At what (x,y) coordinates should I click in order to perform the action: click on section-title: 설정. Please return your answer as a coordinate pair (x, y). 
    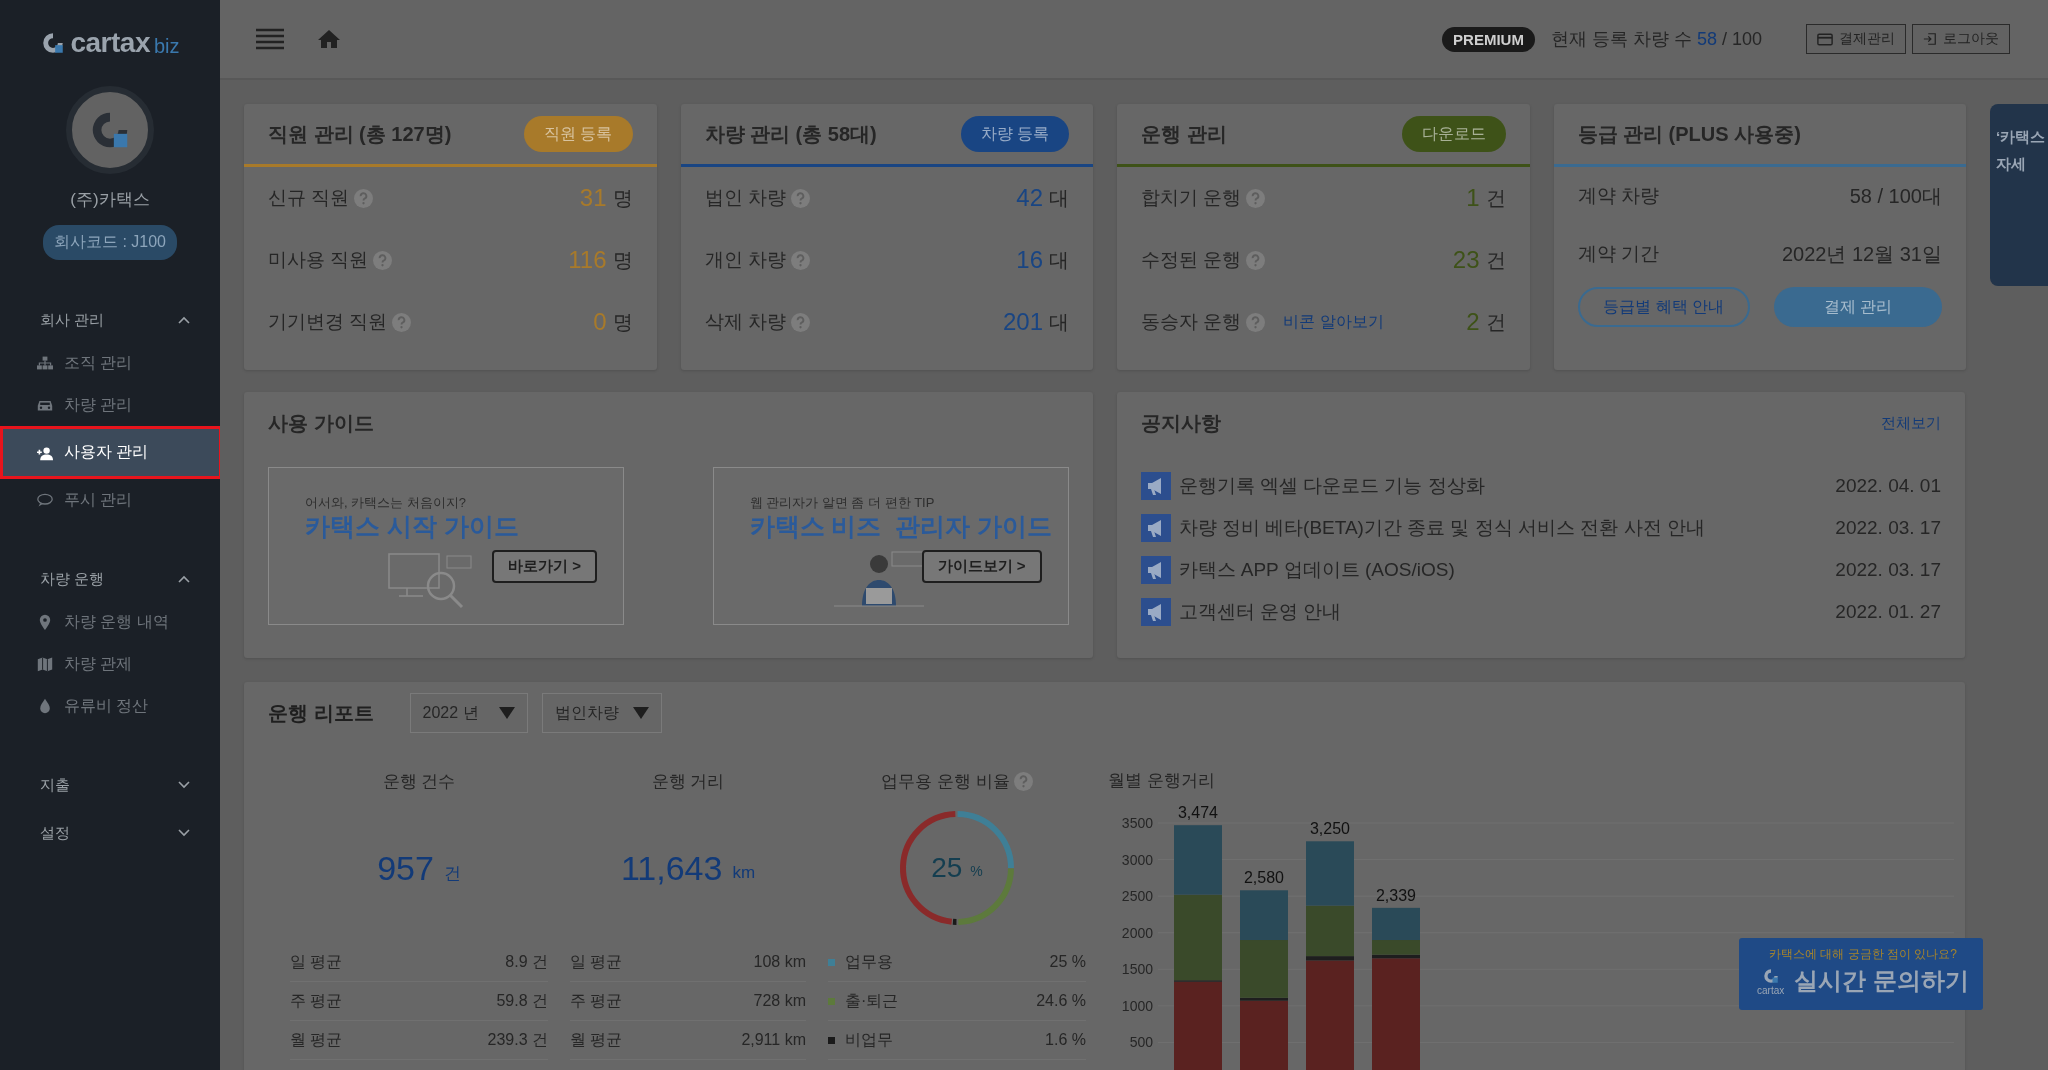
    Looking at the image, I should click on (55, 833).